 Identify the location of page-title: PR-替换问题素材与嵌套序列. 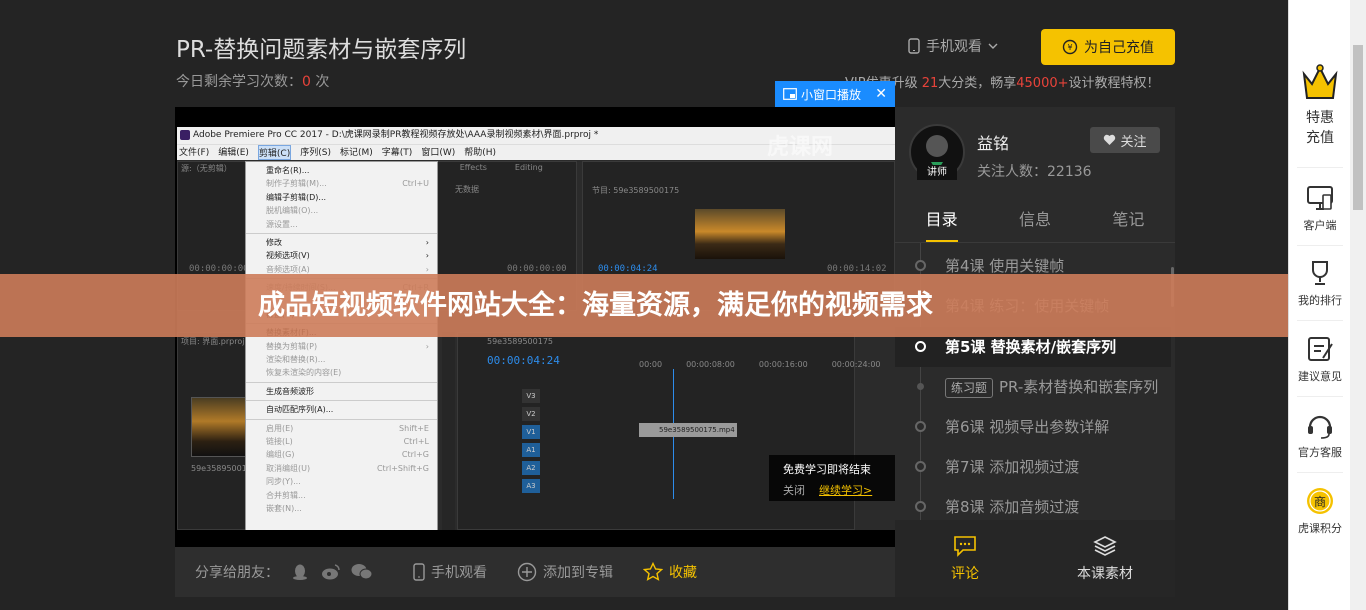
(321, 50).